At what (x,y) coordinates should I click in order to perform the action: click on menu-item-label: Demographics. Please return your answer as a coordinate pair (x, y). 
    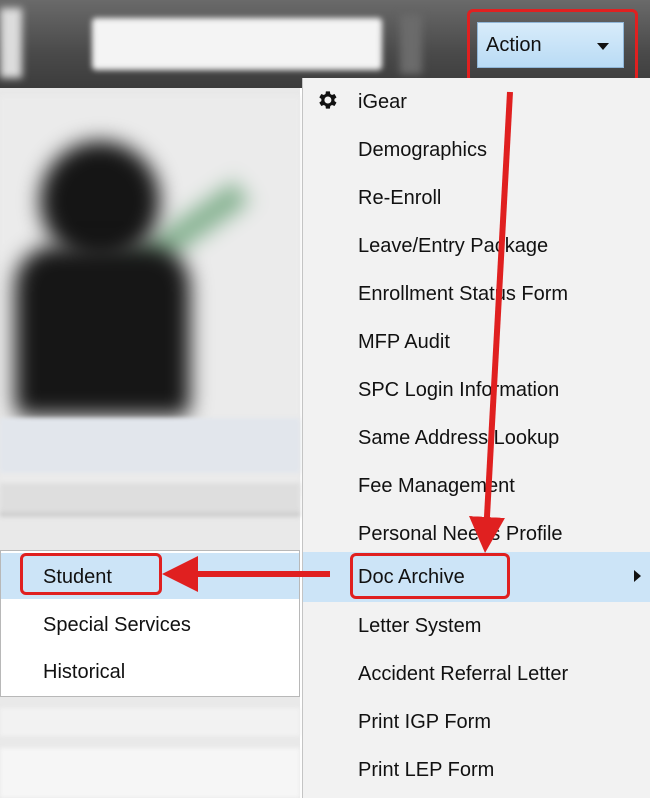
    Looking at the image, I should click on (422, 150).